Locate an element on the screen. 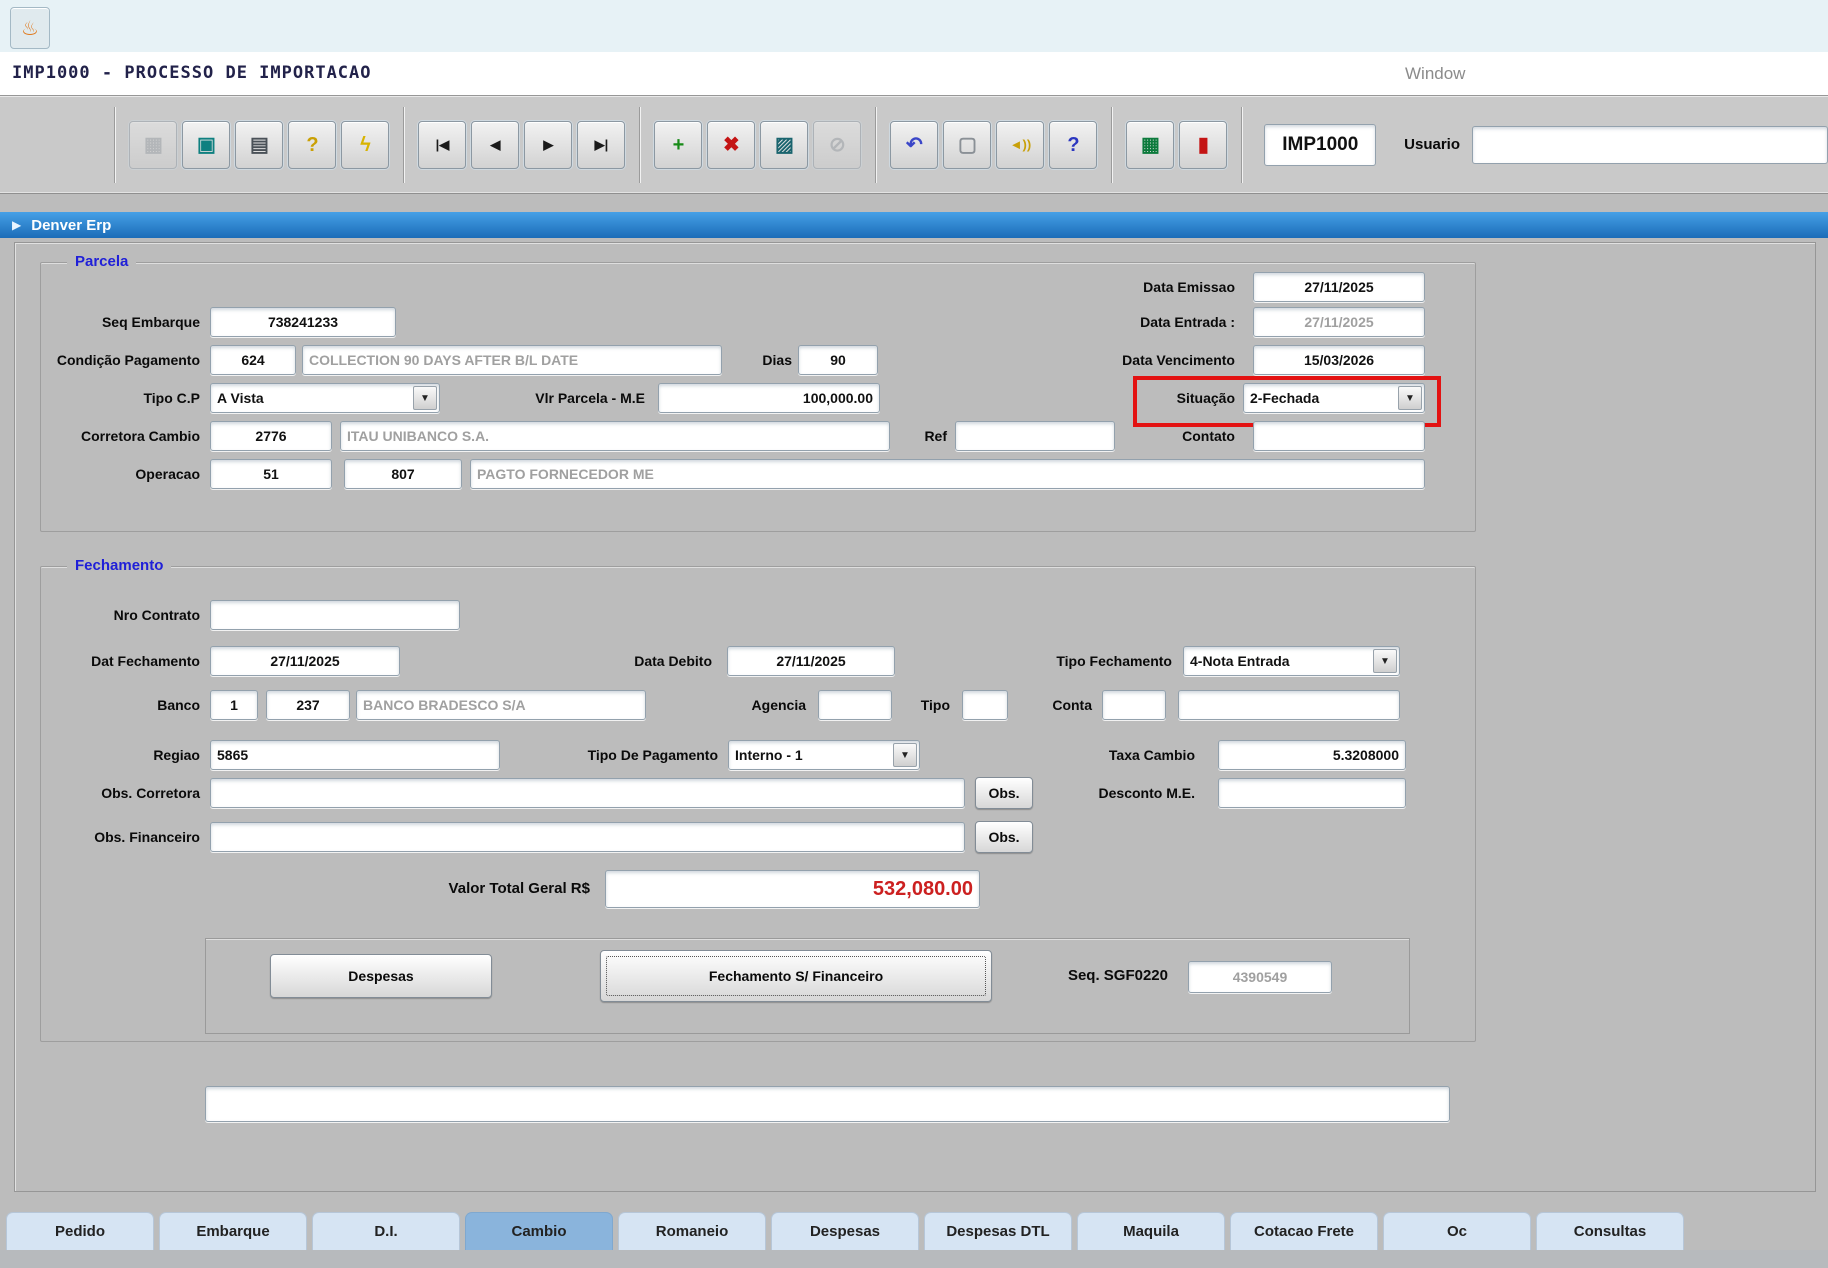 This screenshot has width=1828, height=1268. toolbar-spacer is located at coordinates (58, 144).